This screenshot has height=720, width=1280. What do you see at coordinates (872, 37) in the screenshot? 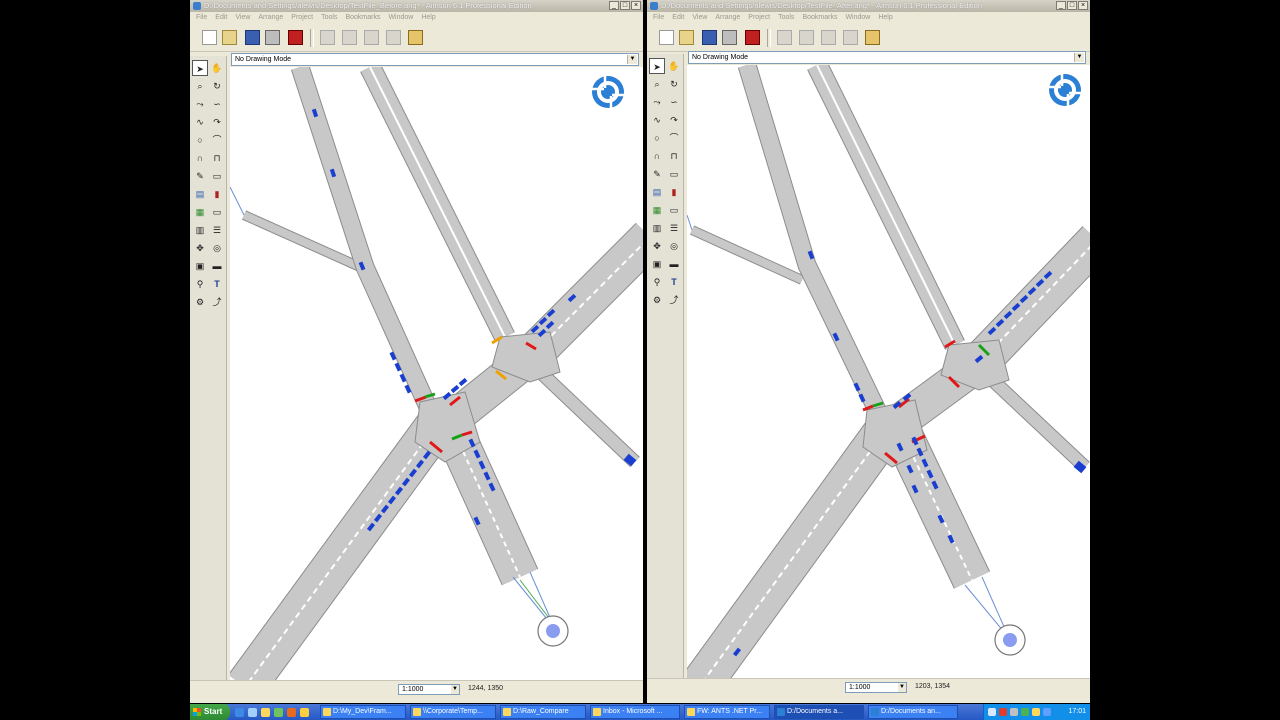
I see `paste-icon` at bounding box center [872, 37].